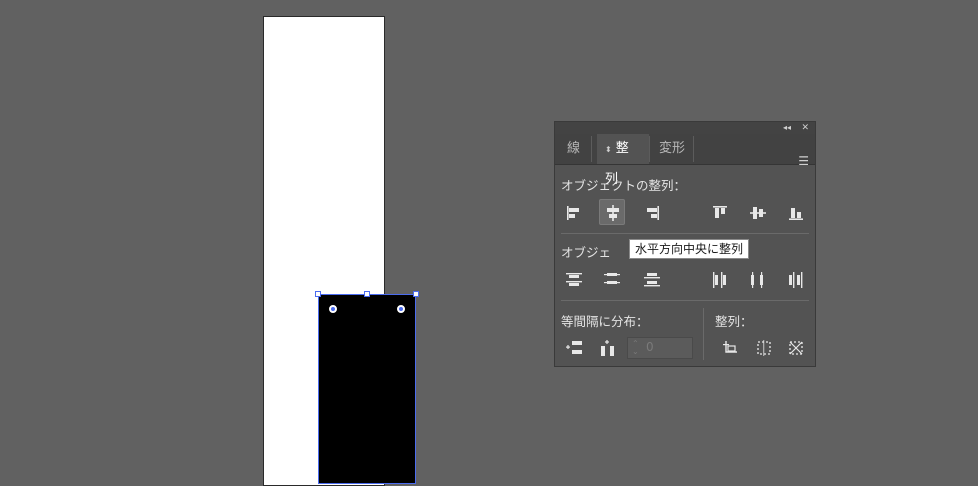 This screenshot has width=978, height=486. Describe the element at coordinates (624, 185) in the screenshot. I see `section-label-align-objects: オブジェクトの整列：` at that location.